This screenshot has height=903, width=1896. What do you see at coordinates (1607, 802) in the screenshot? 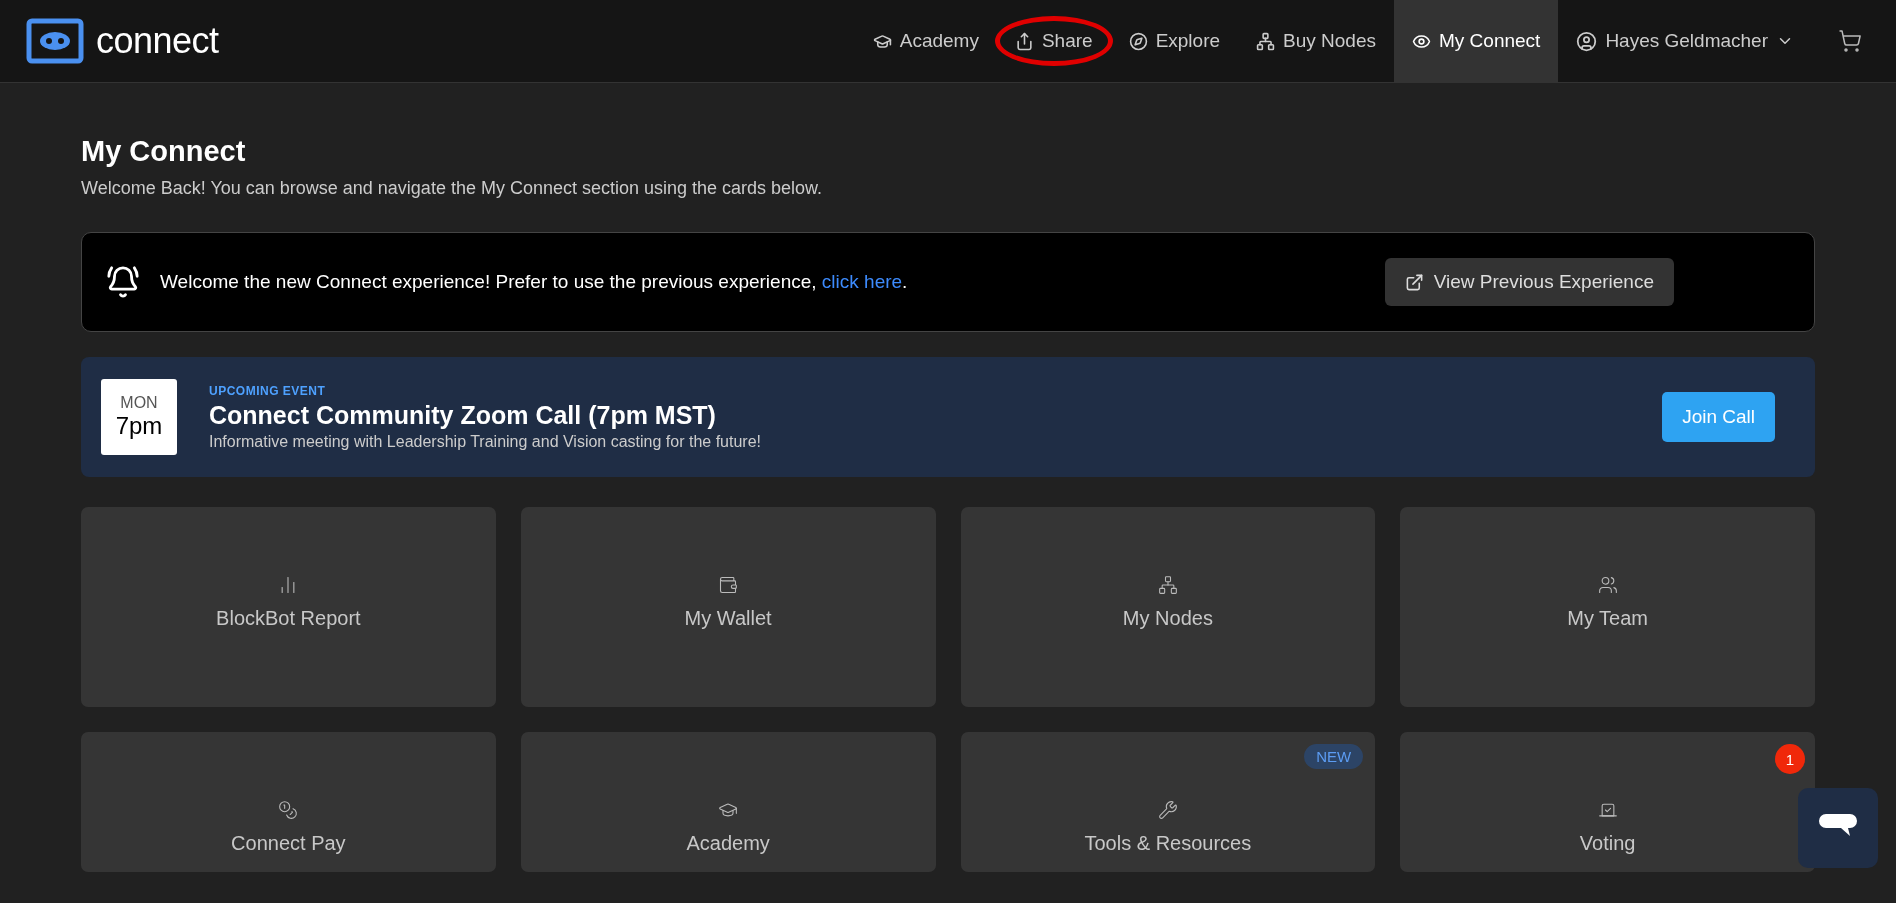
I see `section-card: Voting 1` at bounding box center [1607, 802].